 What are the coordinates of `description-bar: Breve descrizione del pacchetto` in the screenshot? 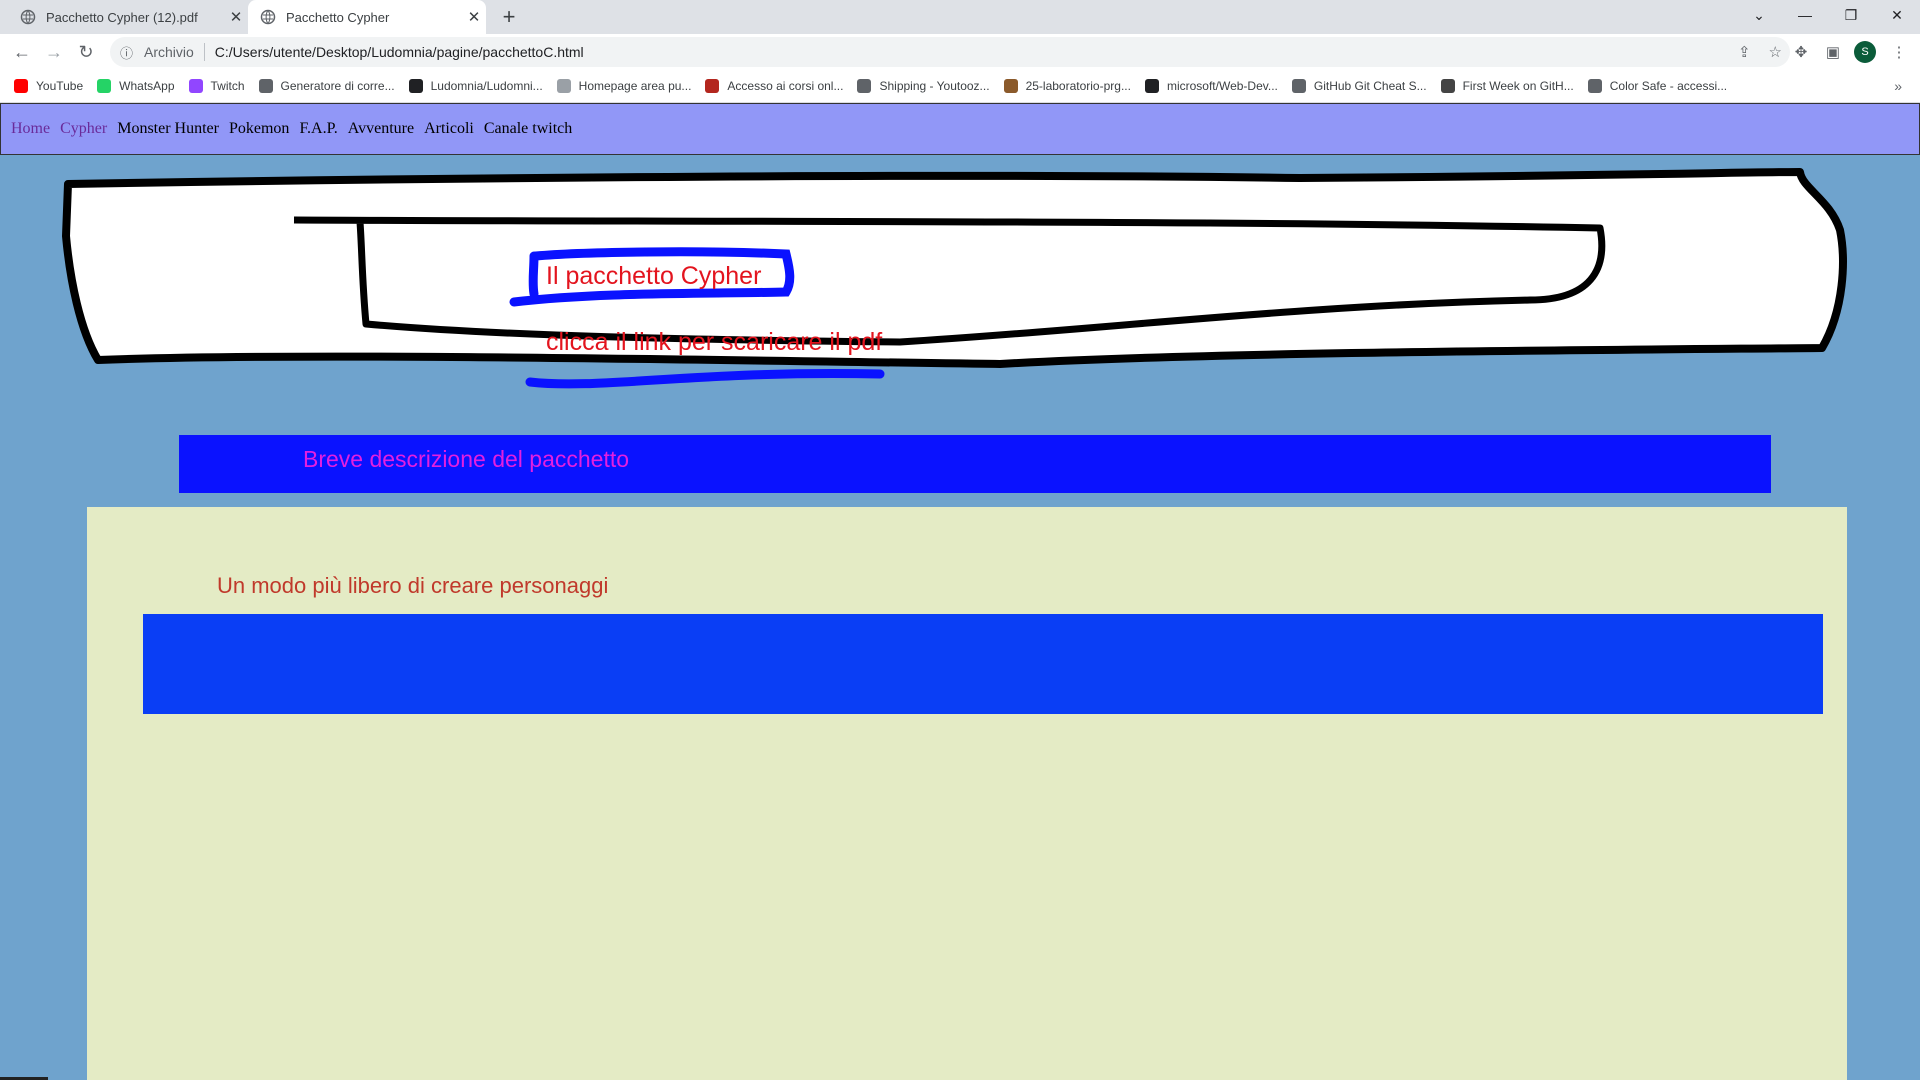 It's located at (975, 464).